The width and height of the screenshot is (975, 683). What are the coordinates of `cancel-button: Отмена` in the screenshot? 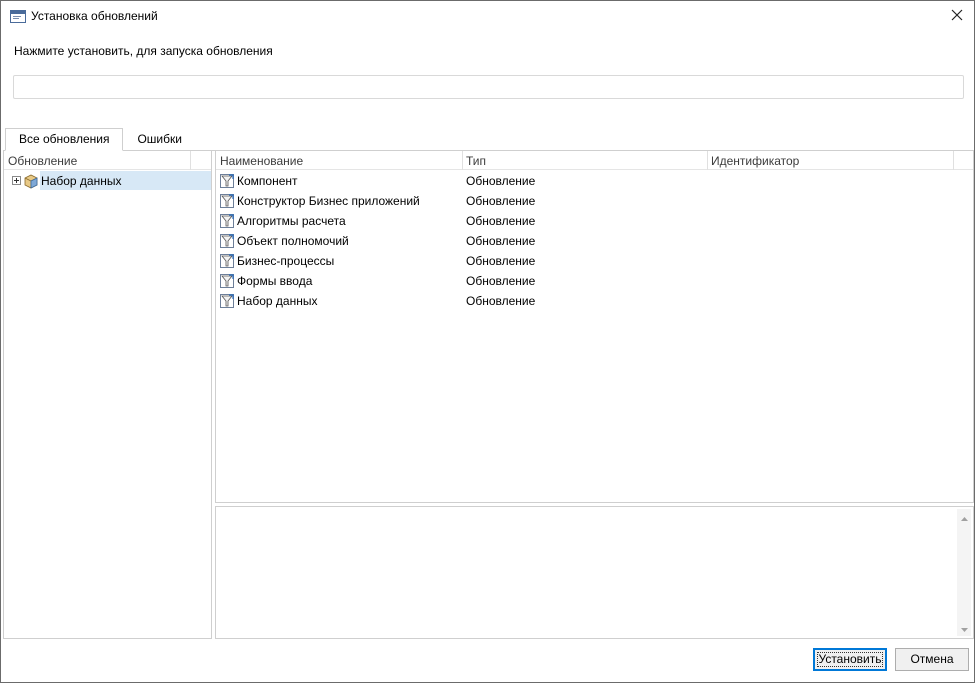 It's located at (932, 659).